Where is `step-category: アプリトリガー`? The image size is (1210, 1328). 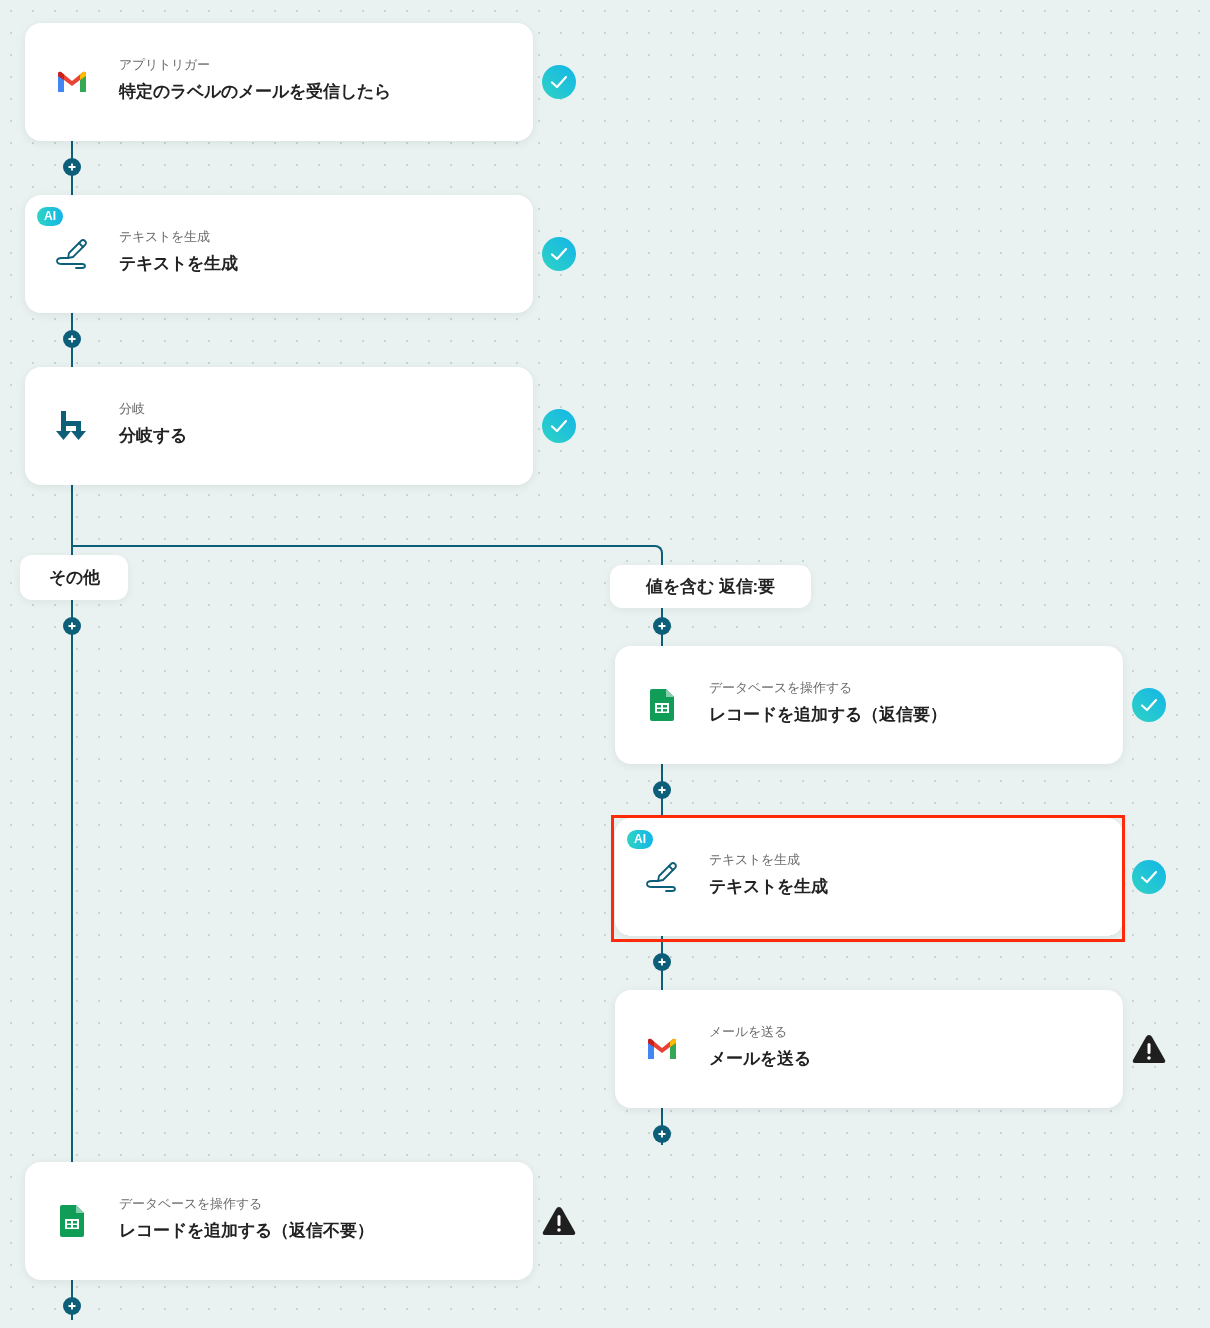 step-category: アプリトリガー is located at coordinates (165, 65).